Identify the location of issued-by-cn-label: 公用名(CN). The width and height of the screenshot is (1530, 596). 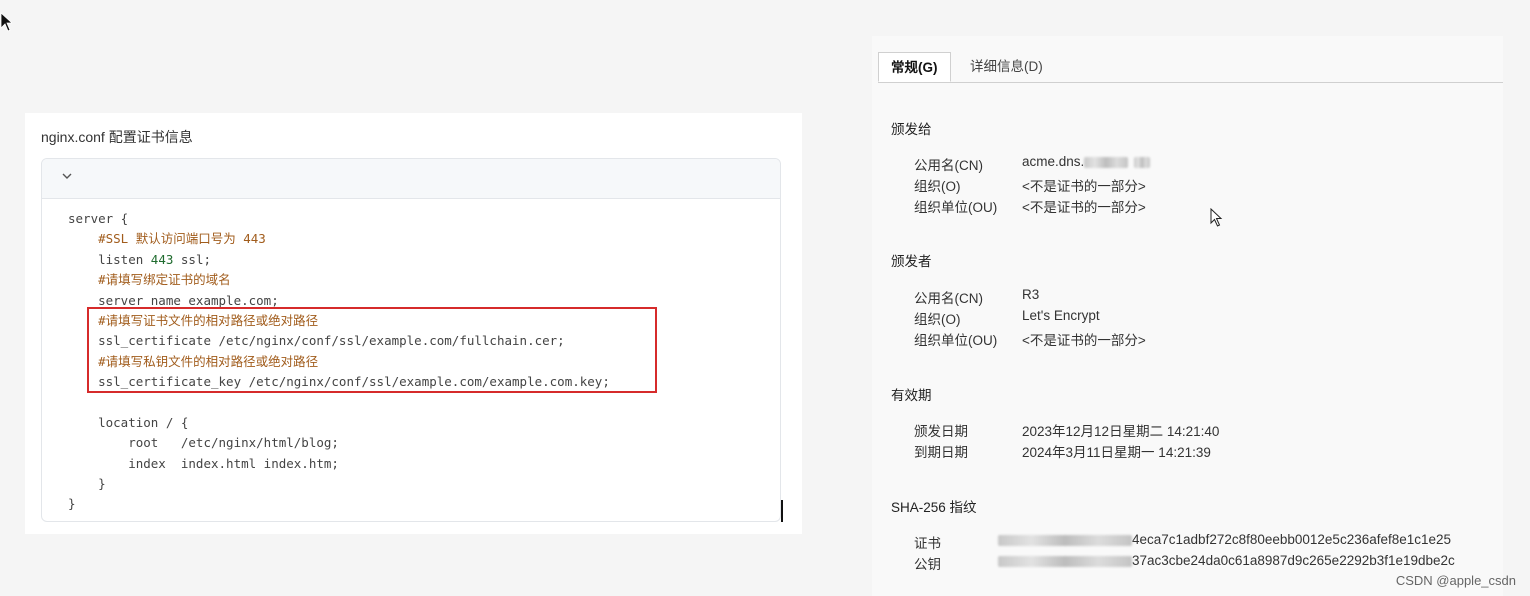
(948, 298).